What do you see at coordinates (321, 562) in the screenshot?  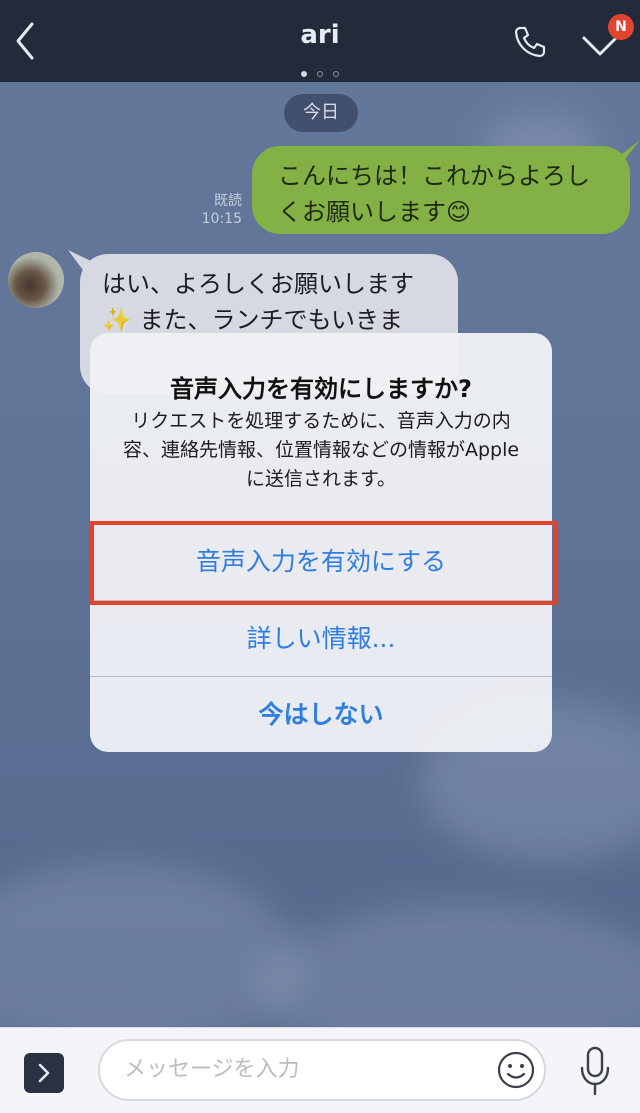 I see `enable-voice-input-button: 音声入力を有効にする` at bounding box center [321, 562].